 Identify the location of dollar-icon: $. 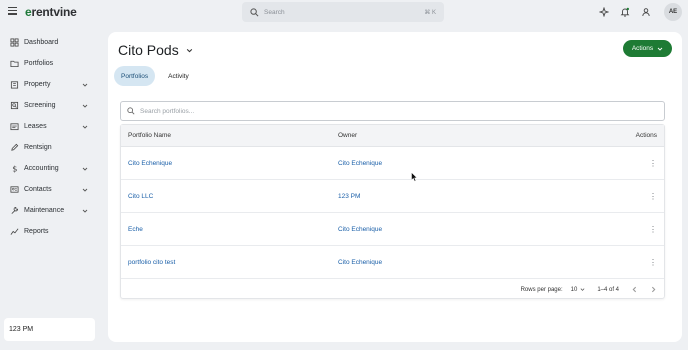
(14, 168).